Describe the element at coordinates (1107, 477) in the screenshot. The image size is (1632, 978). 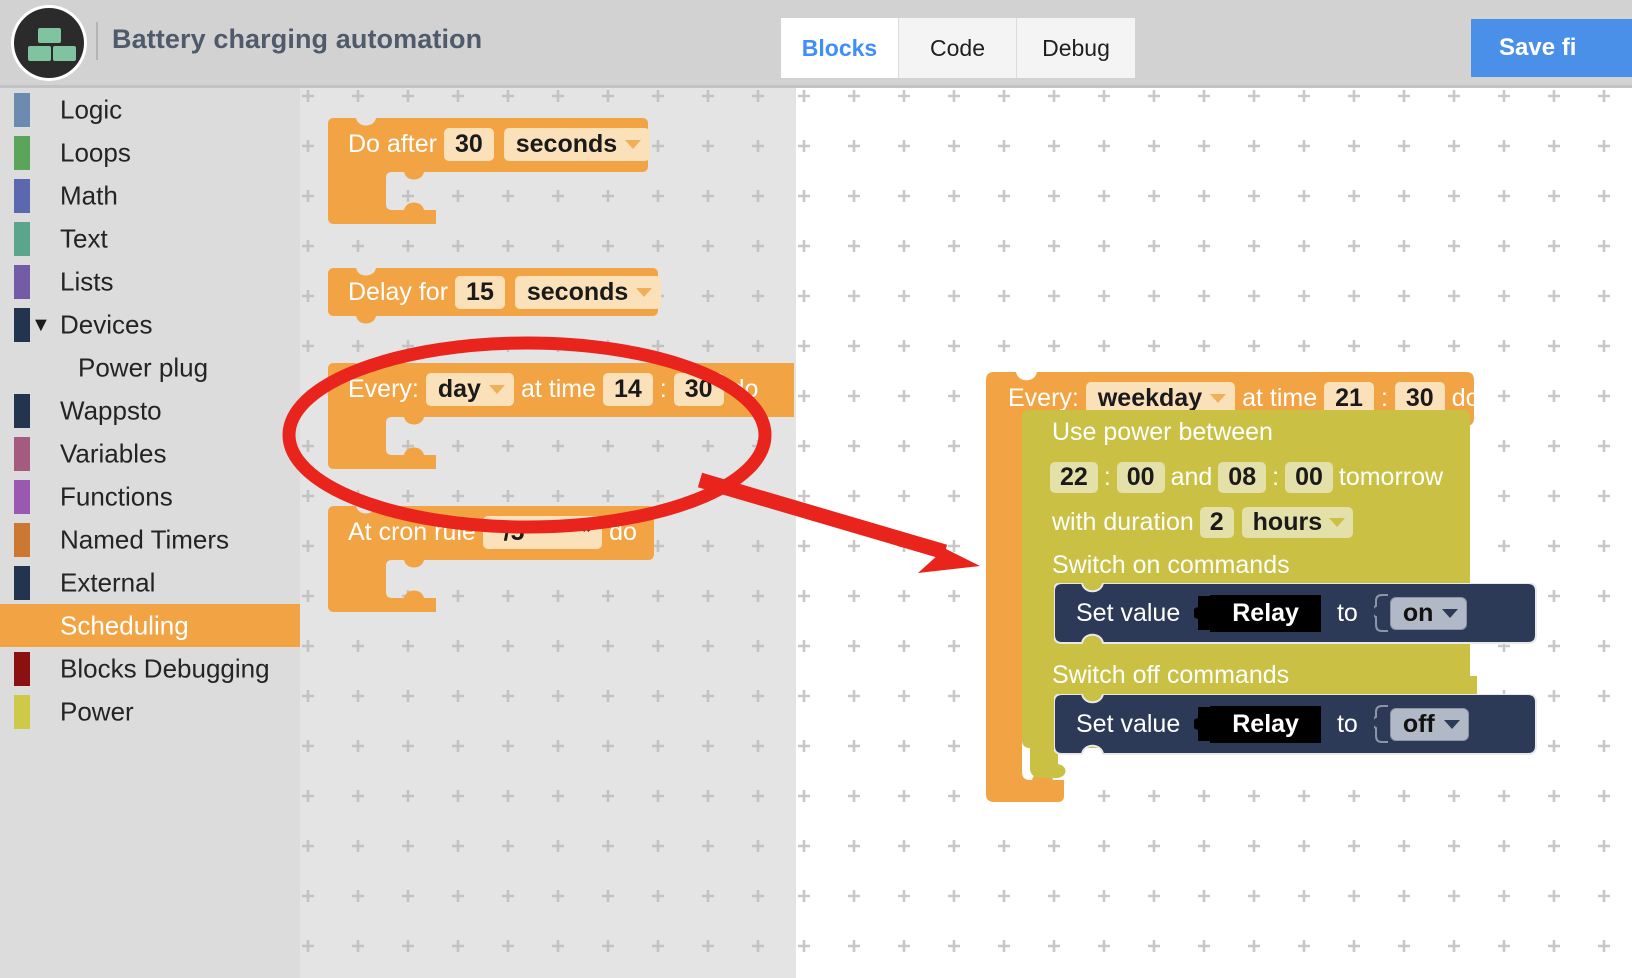
I see `start-colon-label: :` at that location.